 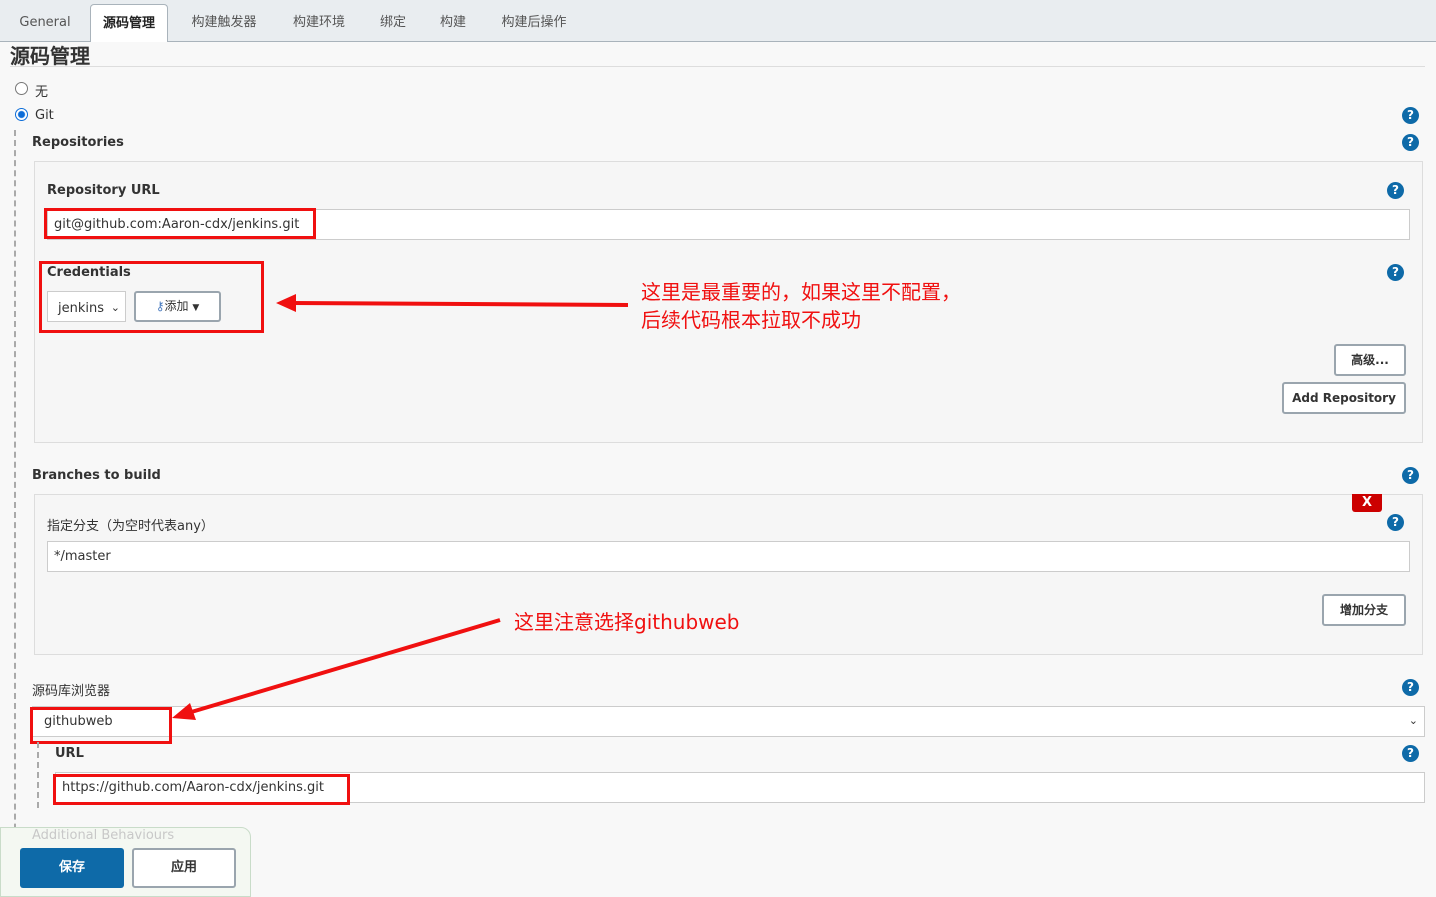 What do you see at coordinates (184, 868) in the screenshot?
I see `apply-button: 应用` at bounding box center [184, 868].